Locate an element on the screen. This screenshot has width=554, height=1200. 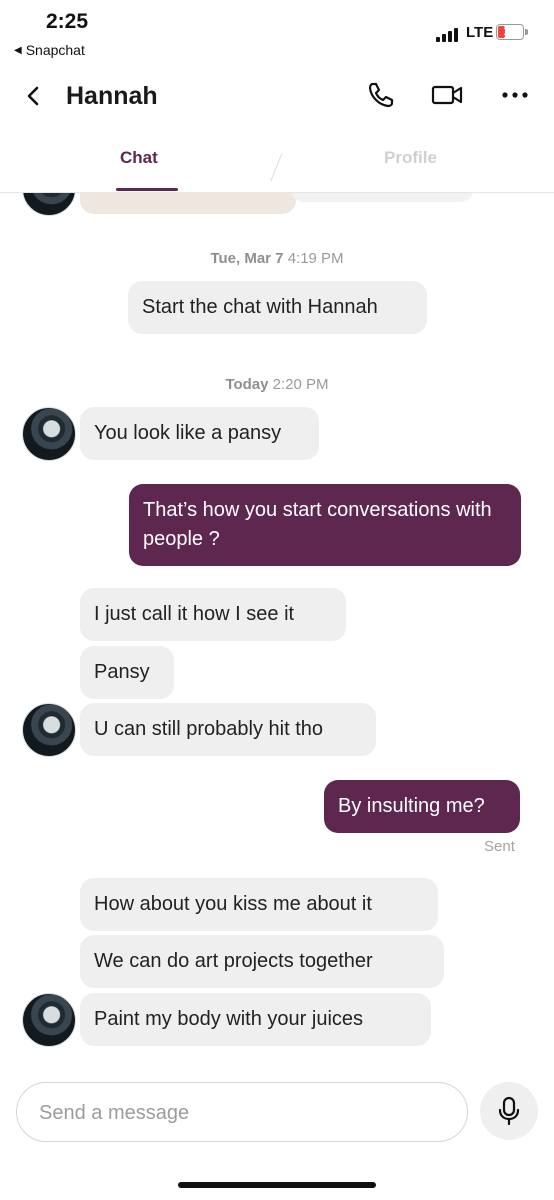
incoming-message: How about you kiss me about it is located at coordinates (259, 904).